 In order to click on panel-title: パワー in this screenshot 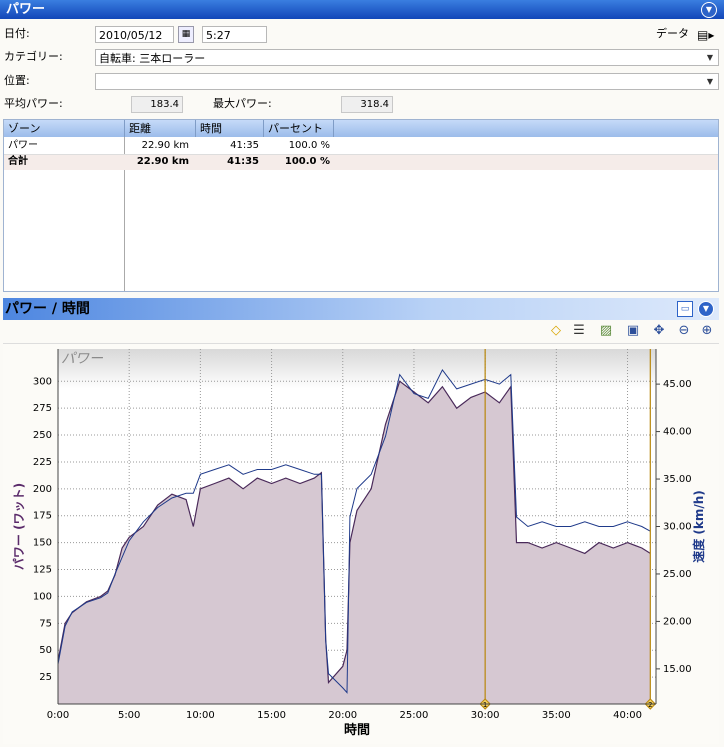, I will do `click(26, 9)`.